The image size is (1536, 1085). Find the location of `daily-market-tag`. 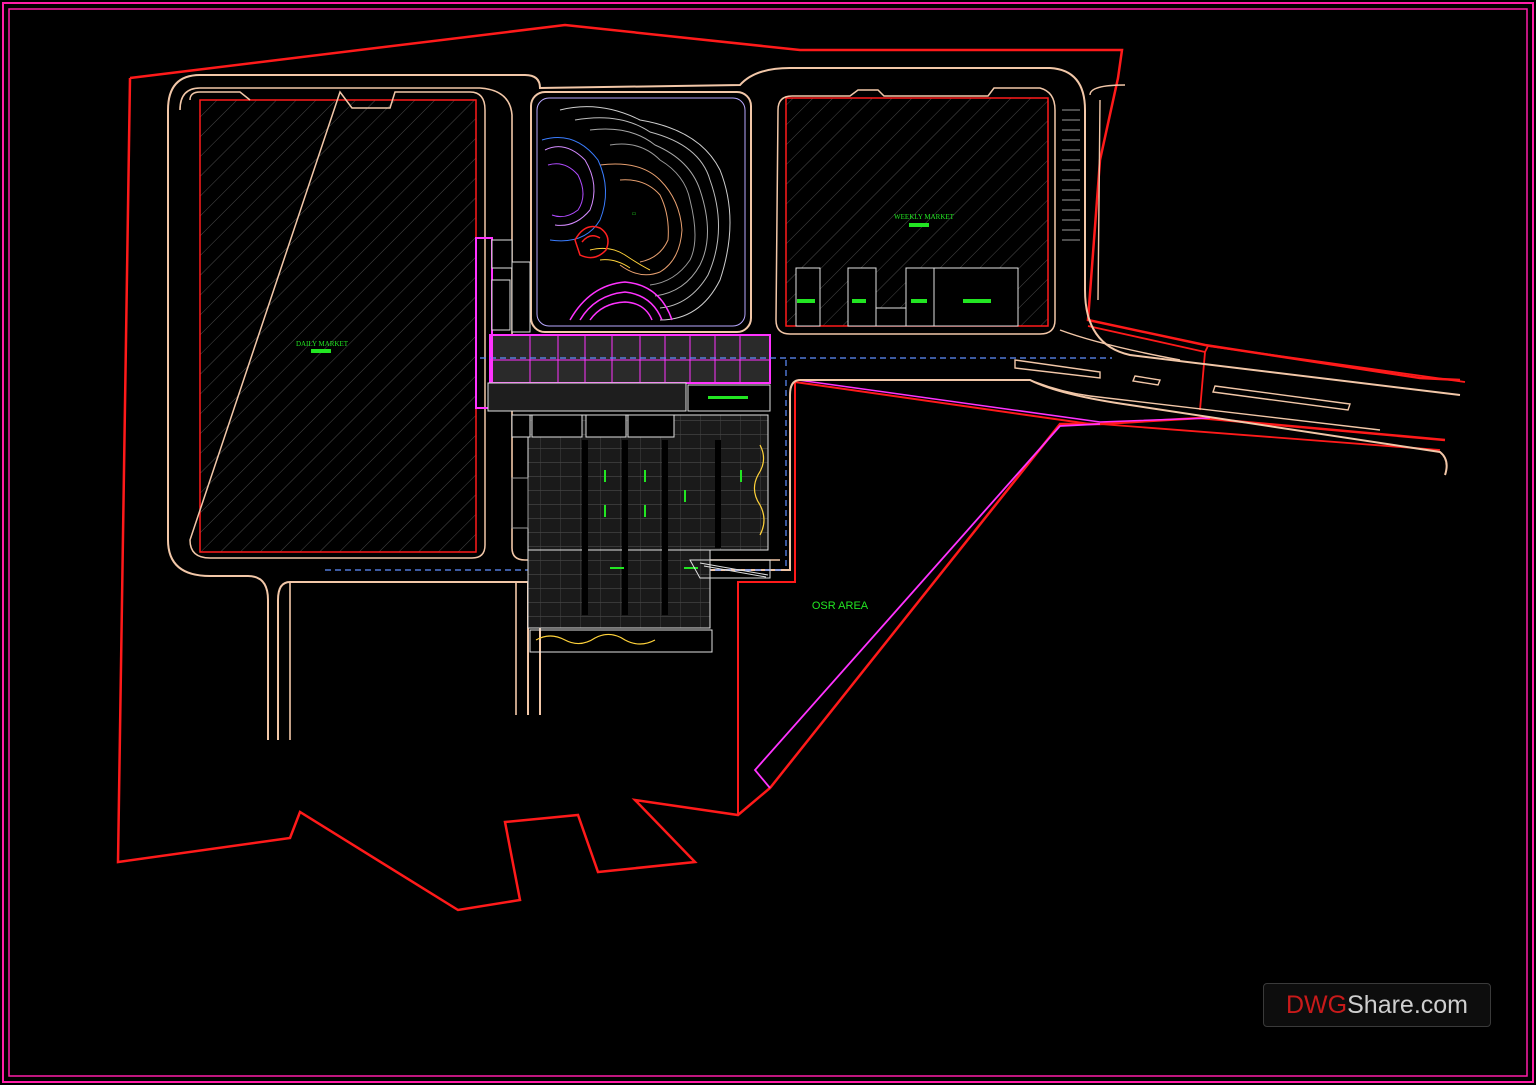

daily-market-tag is located at coordinates (321, 351).